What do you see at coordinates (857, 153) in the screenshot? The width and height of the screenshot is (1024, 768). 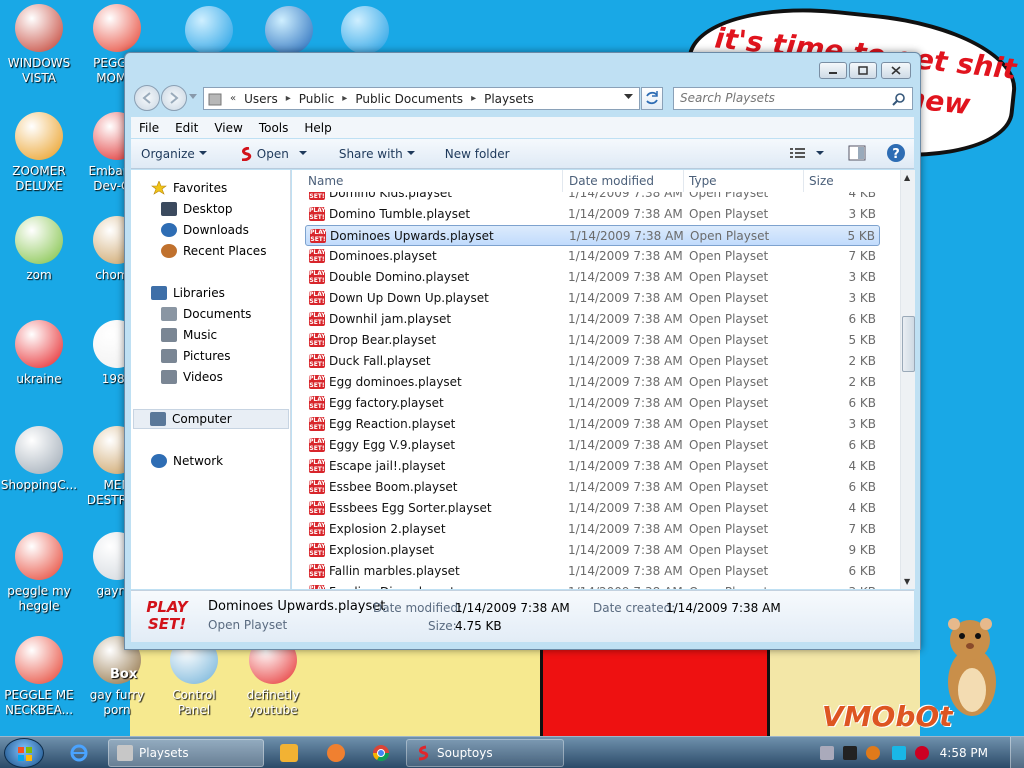 I see `preview-pane-icon` at bounding box center [857, 153].